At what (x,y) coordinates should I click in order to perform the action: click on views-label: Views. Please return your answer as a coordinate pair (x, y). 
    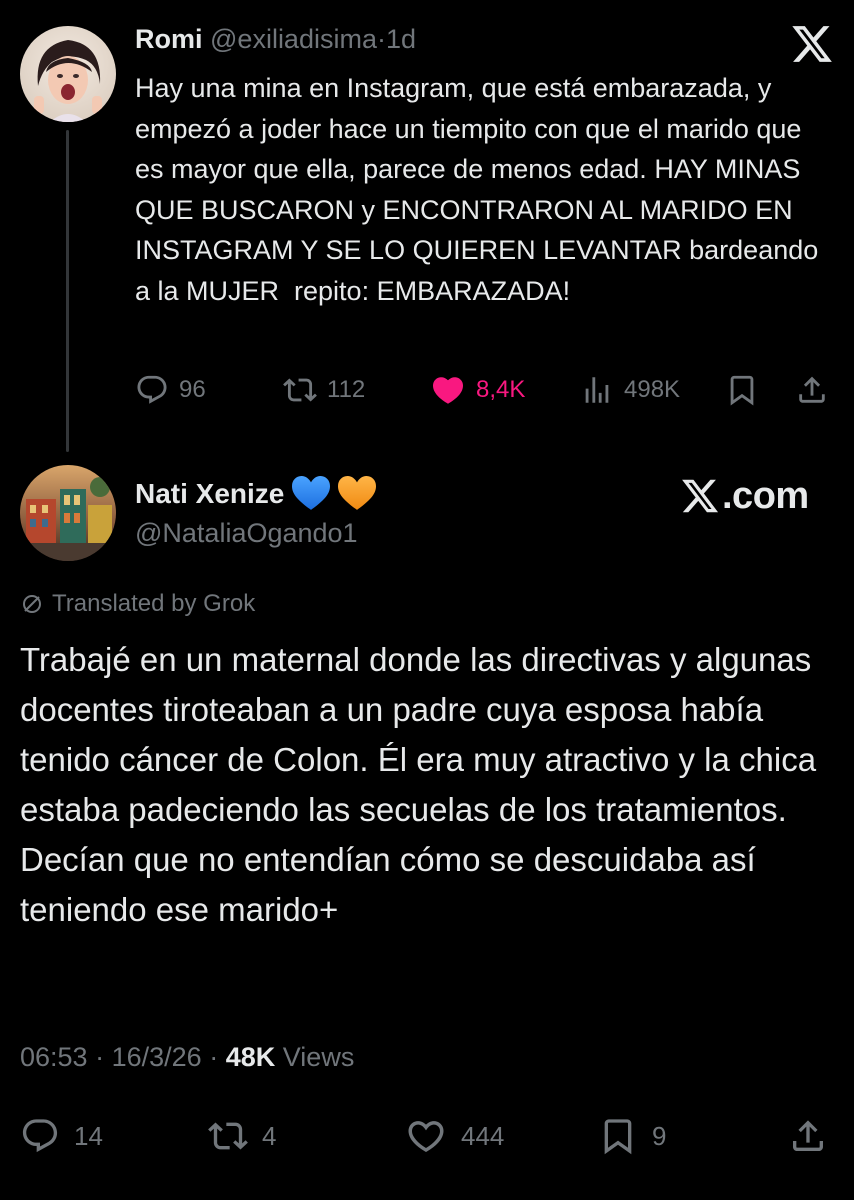
    Looking at the image, I should click on (318, 1057).